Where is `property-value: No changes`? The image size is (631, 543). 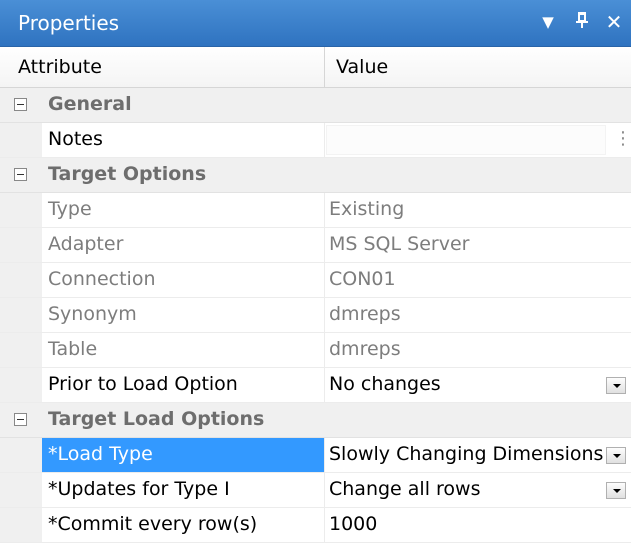
property-value: No changes is located at coordinates (385, 384).